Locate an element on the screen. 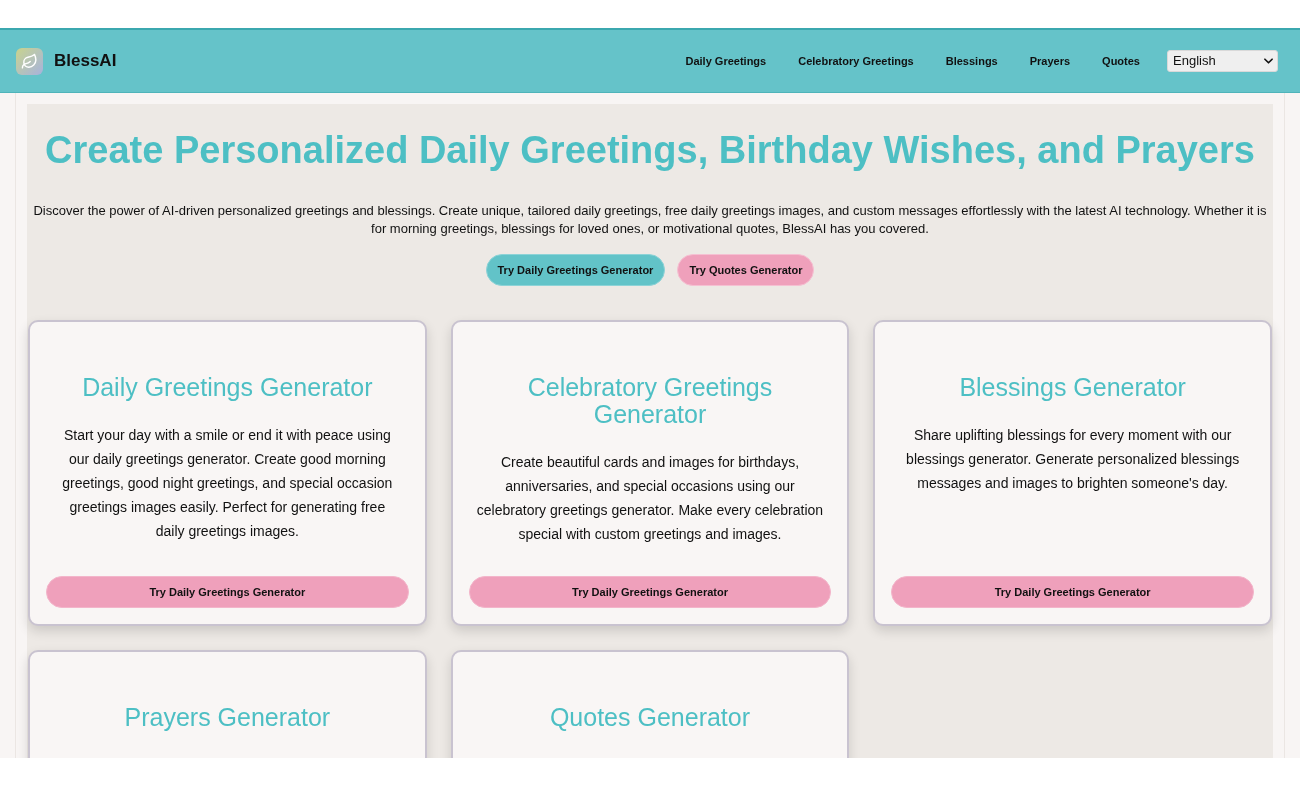  nav-link: Daily Greetings is located at coordinates (726, 61).